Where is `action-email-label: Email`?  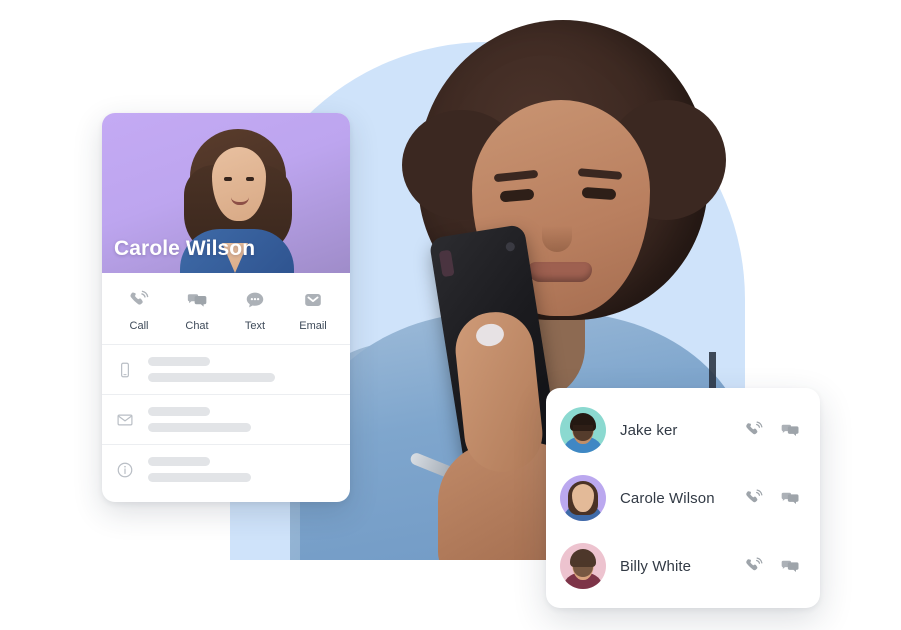
action-email-label: Email is located at coordinates (313, 326).